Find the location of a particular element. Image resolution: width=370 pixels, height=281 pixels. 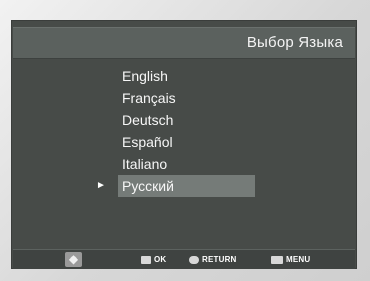

return-hint: RETURN is located at coordinates (213, 259).